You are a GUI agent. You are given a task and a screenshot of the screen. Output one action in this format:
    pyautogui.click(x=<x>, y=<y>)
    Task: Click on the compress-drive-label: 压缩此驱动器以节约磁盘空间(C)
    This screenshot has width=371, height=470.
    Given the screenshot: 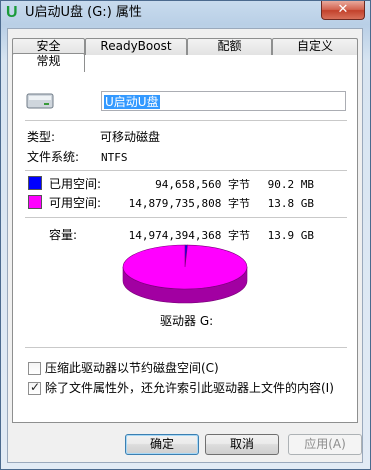 What is the action you would take?
    pyautogui.click(x=132, y=368)
    